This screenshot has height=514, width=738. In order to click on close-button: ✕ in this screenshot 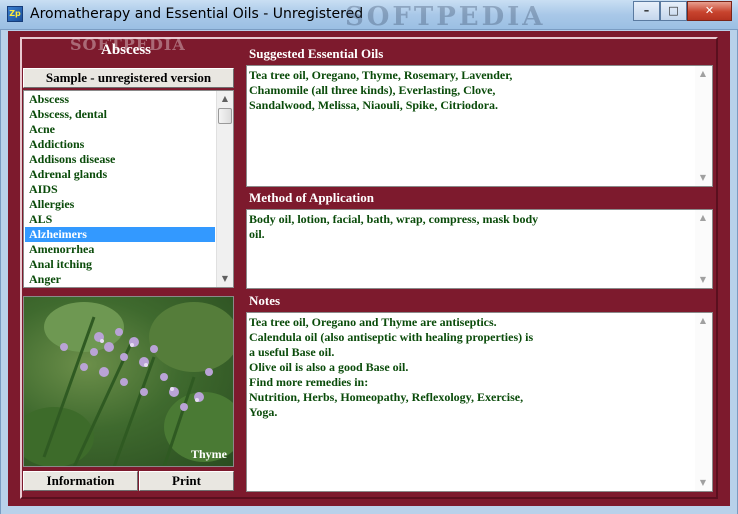, I will do `click(709, 11)`.